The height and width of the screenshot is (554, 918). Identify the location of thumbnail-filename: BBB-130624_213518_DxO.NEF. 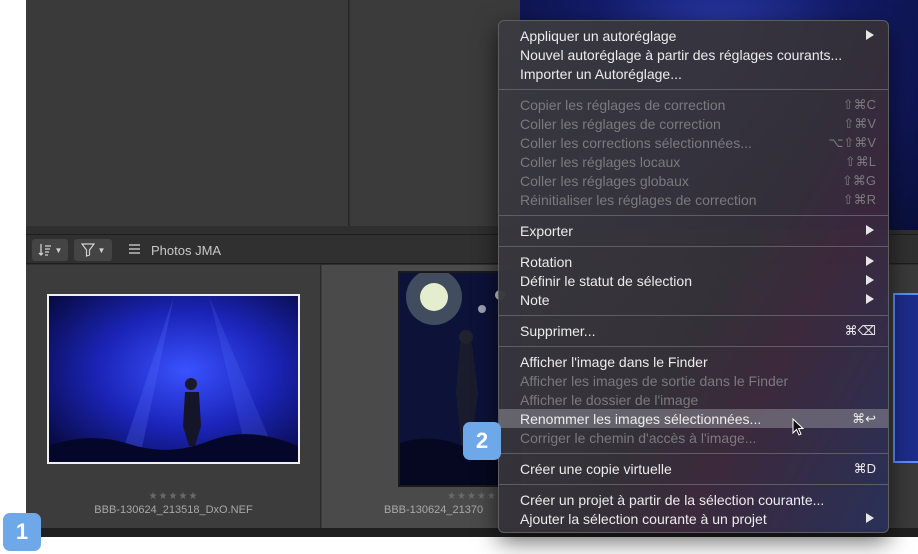
(173, 510).